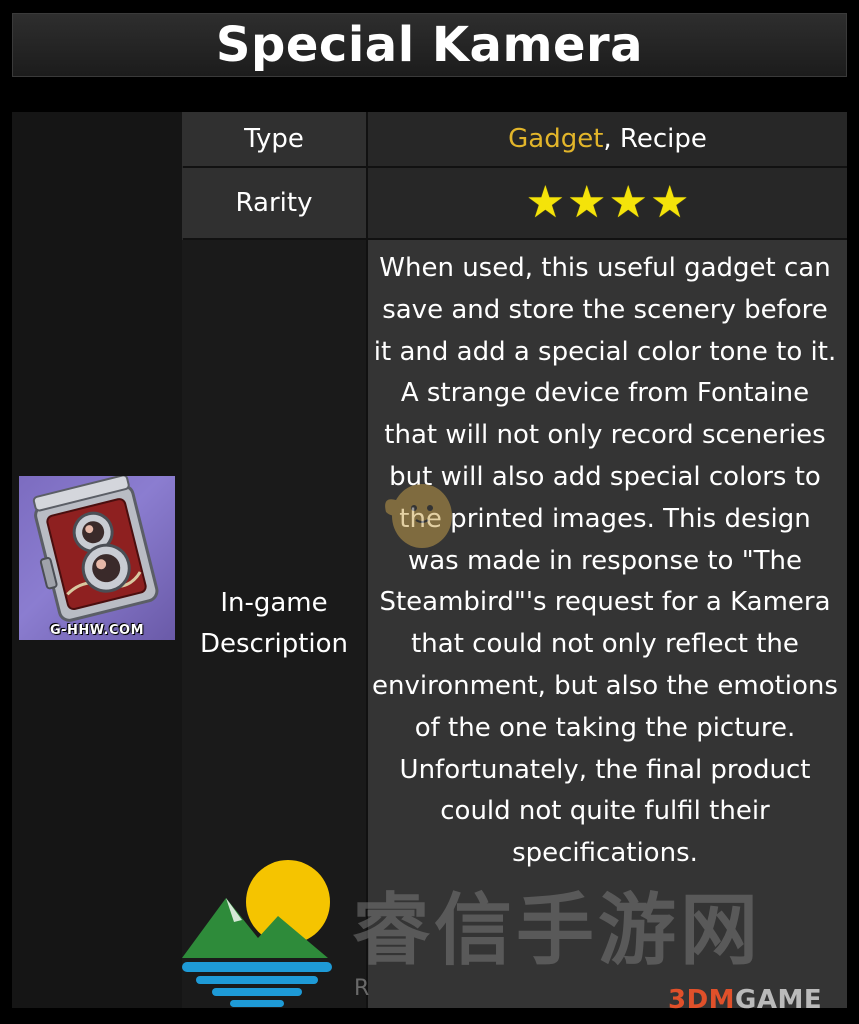 The image size is (859, 1024). What do you see at coordinates (418, 516) in the screenshot?
I see `mascot-watermark-icon` at bounding box center [418, 516].